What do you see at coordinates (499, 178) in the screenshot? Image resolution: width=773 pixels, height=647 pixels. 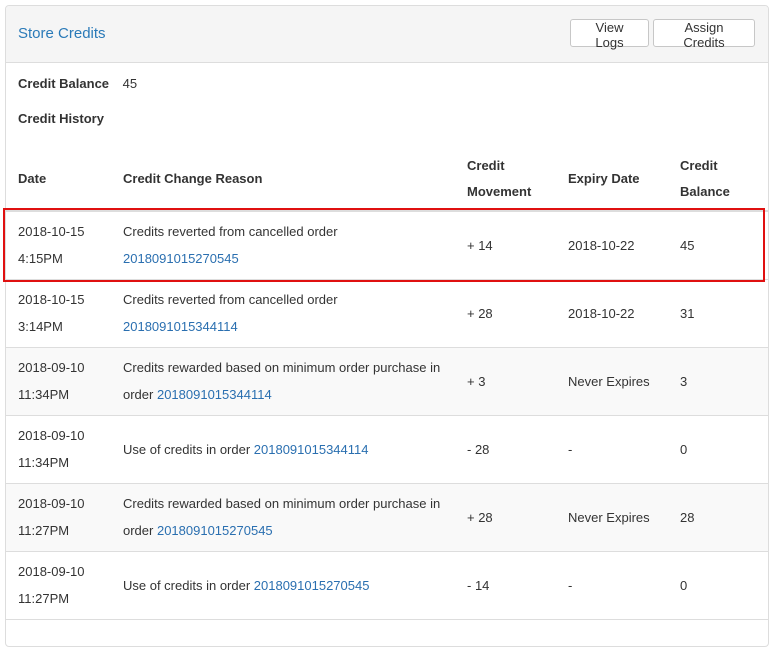 I see `column-header-movement: Credit Movement` at bounding box center [499, 178].